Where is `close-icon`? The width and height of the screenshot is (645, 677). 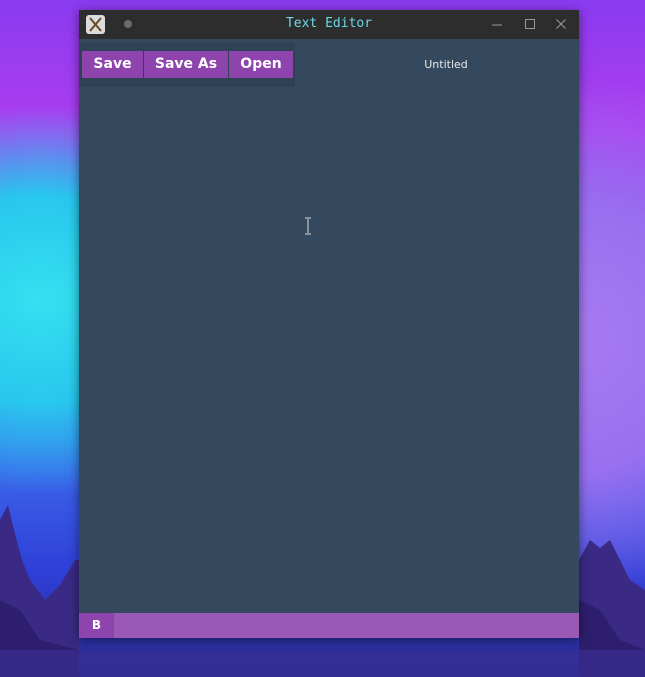
close-icon is located at coordinates (561, 24).